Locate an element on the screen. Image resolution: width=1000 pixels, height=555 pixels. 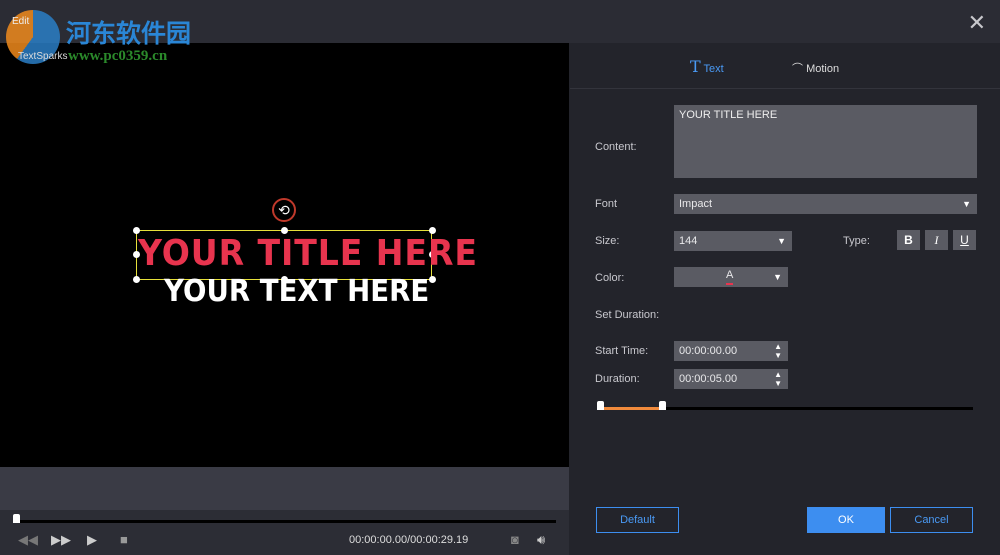
default-button: Default is located at coordinates (637, 520).